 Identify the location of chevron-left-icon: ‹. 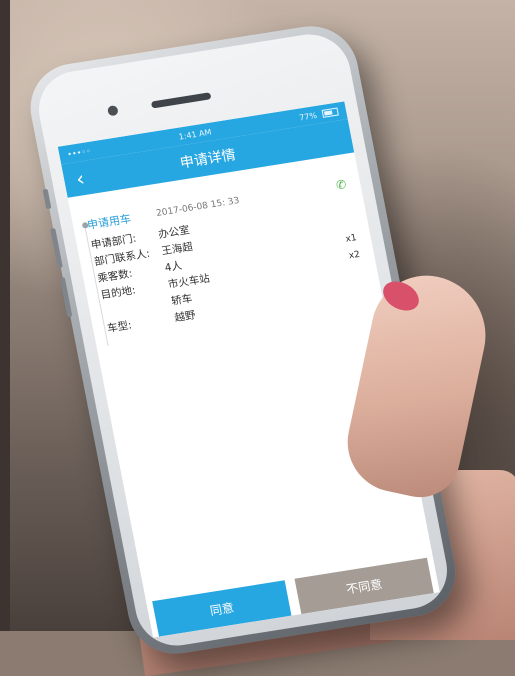
(80, 178).